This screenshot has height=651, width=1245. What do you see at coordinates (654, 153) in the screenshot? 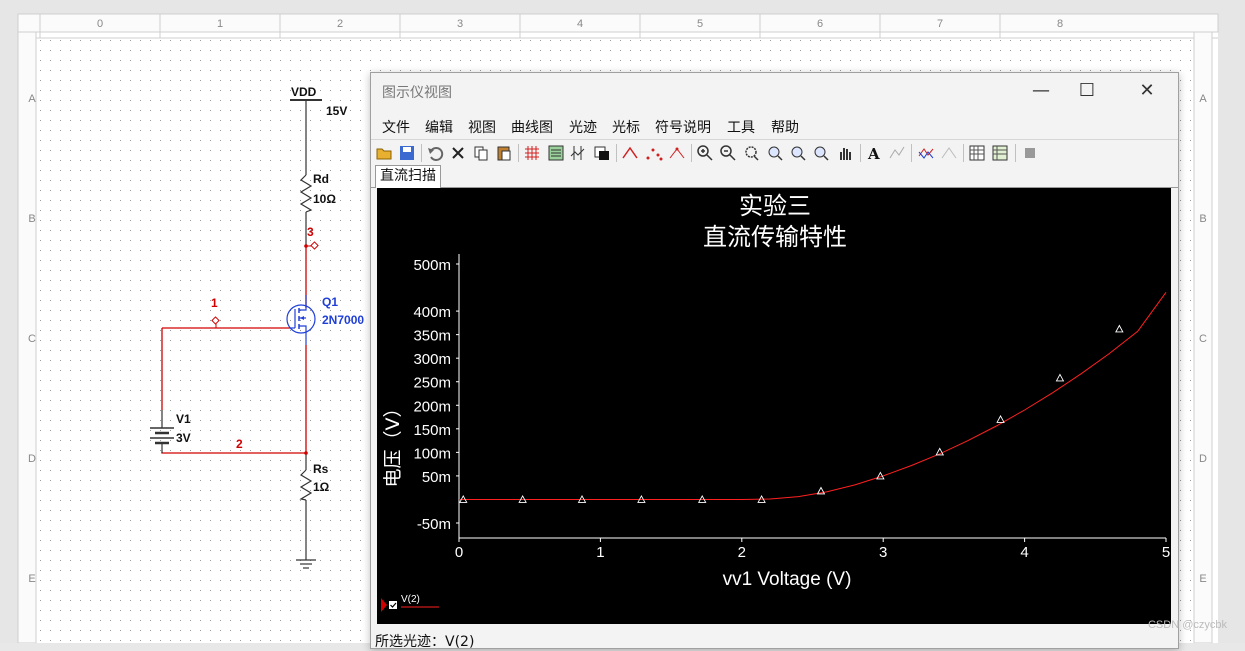
I see `dot-trace-icon` at bounding box center [654, 153].